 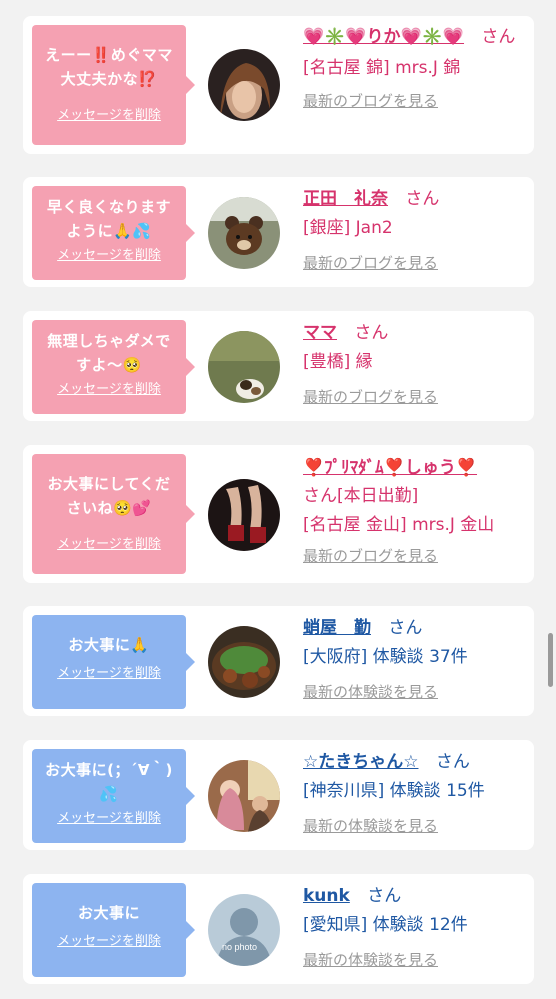 What do you see at coordinates (399, 525) in the screenshot?
I see `shop-location: [名古屋 金山] mrs.J 金山` at bounding box center [399, 525].